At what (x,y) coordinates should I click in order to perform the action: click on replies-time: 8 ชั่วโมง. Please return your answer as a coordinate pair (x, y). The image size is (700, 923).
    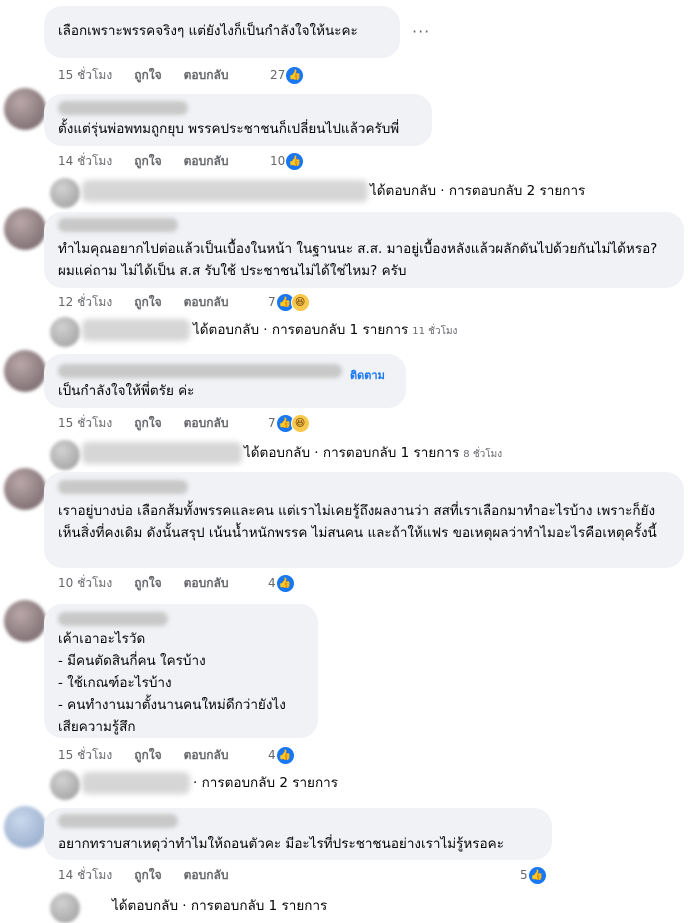
    Looking at the image, I should click on (483, 454).